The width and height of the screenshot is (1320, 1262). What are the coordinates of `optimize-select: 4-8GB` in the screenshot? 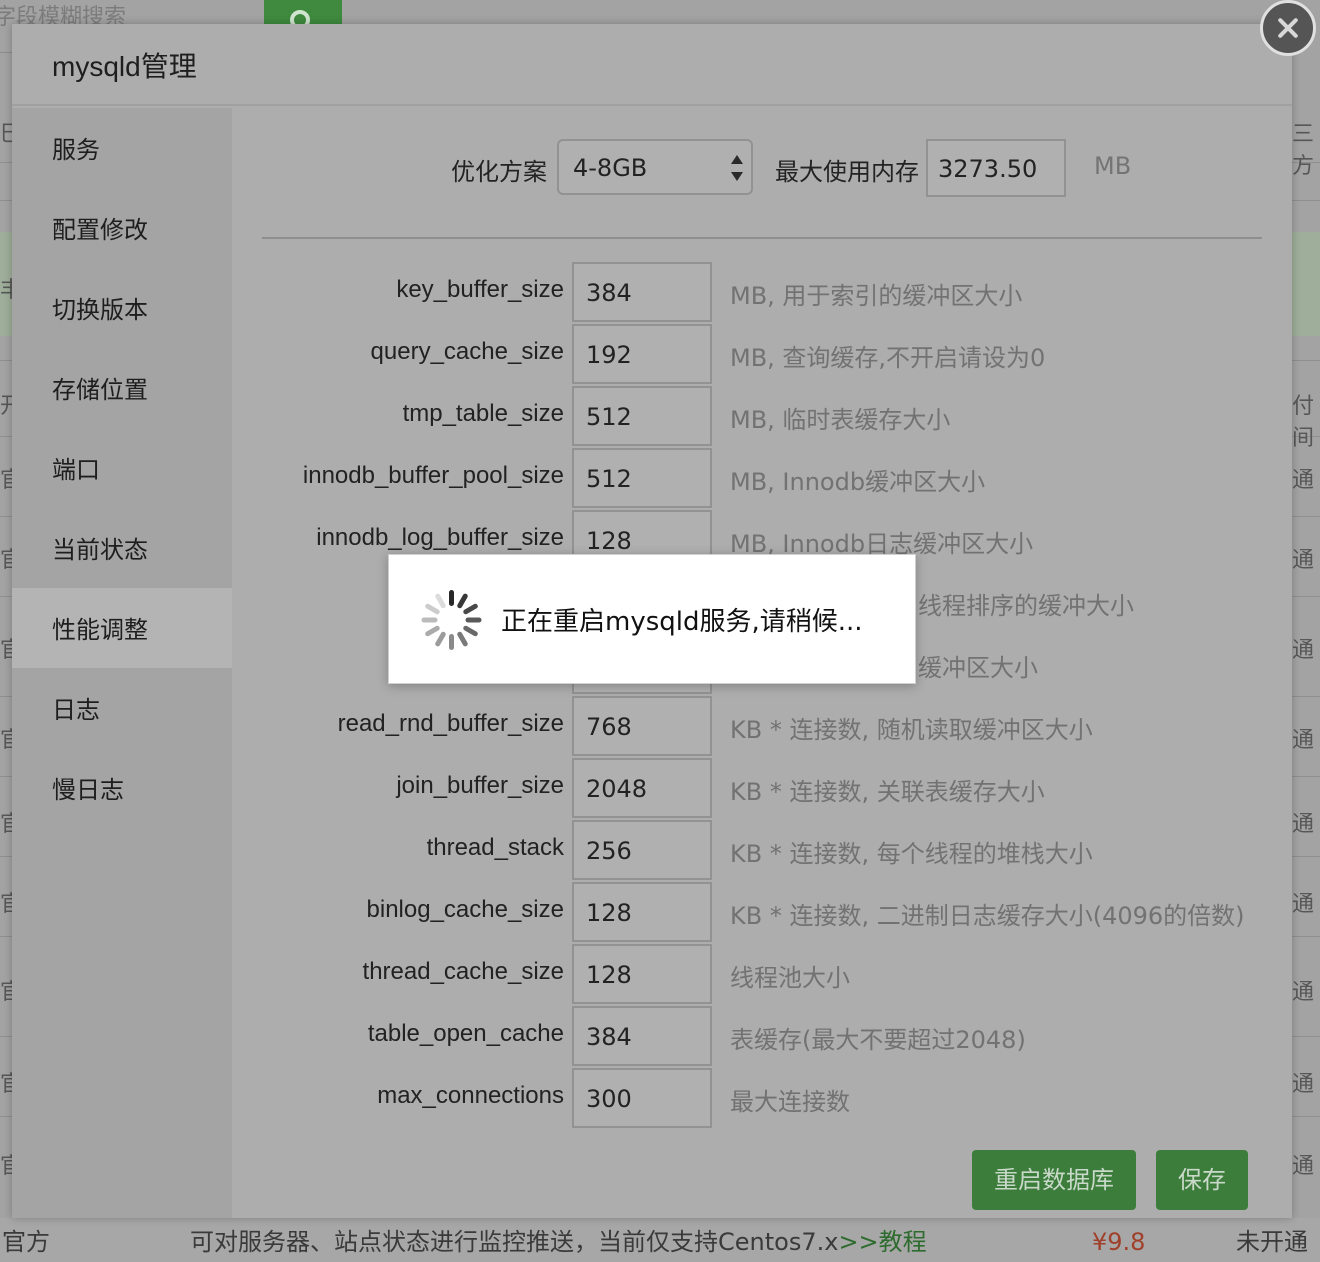 It's located at (655, 167).